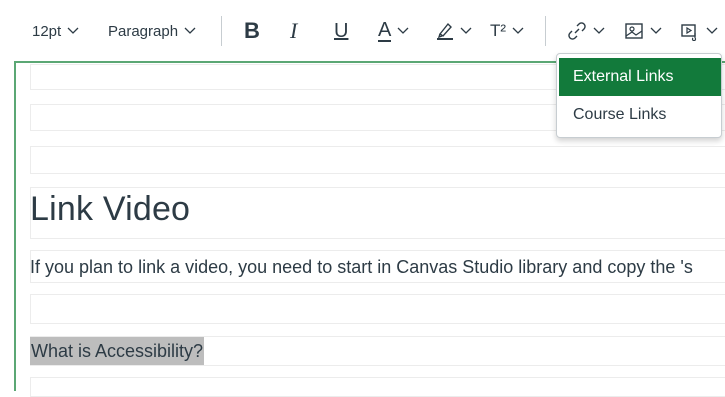 This screenshot has width=725, height=397. I want to click on highlighter-icon, so click(445, 31).